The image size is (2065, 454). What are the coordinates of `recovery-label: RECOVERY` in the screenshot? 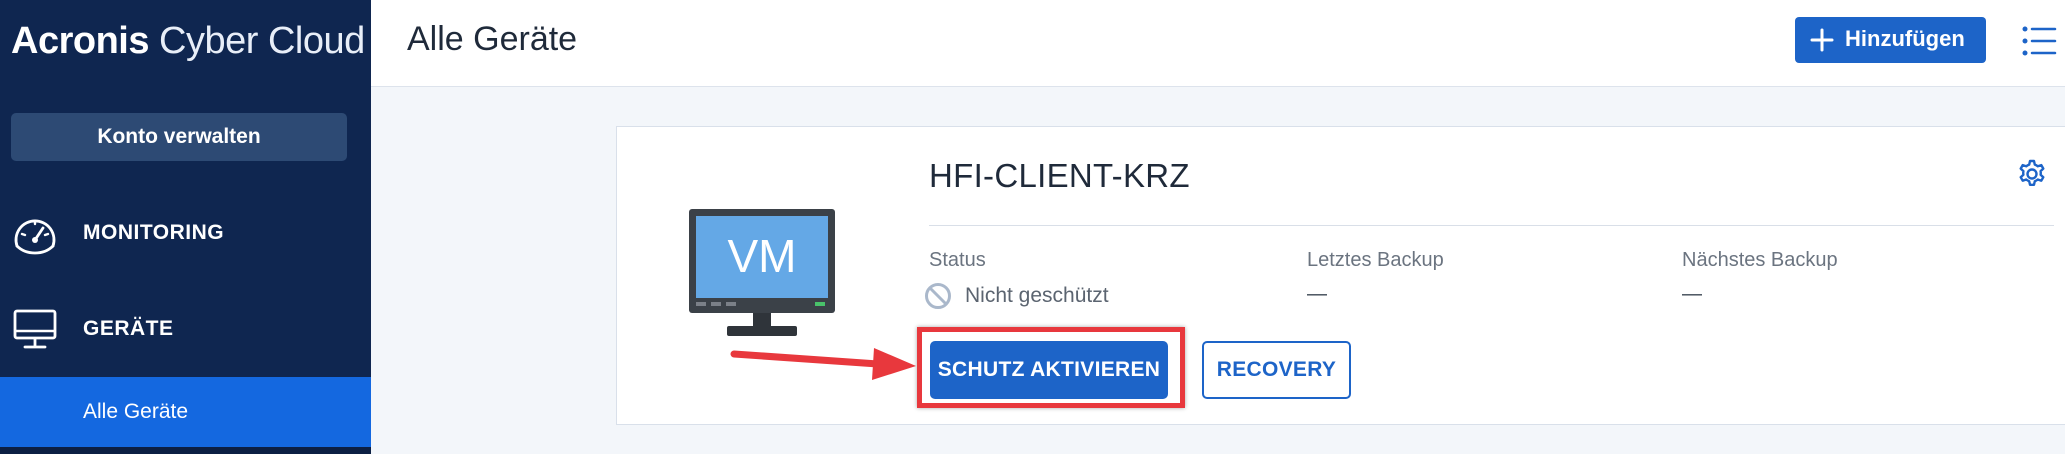 It's located at (1276, 369).